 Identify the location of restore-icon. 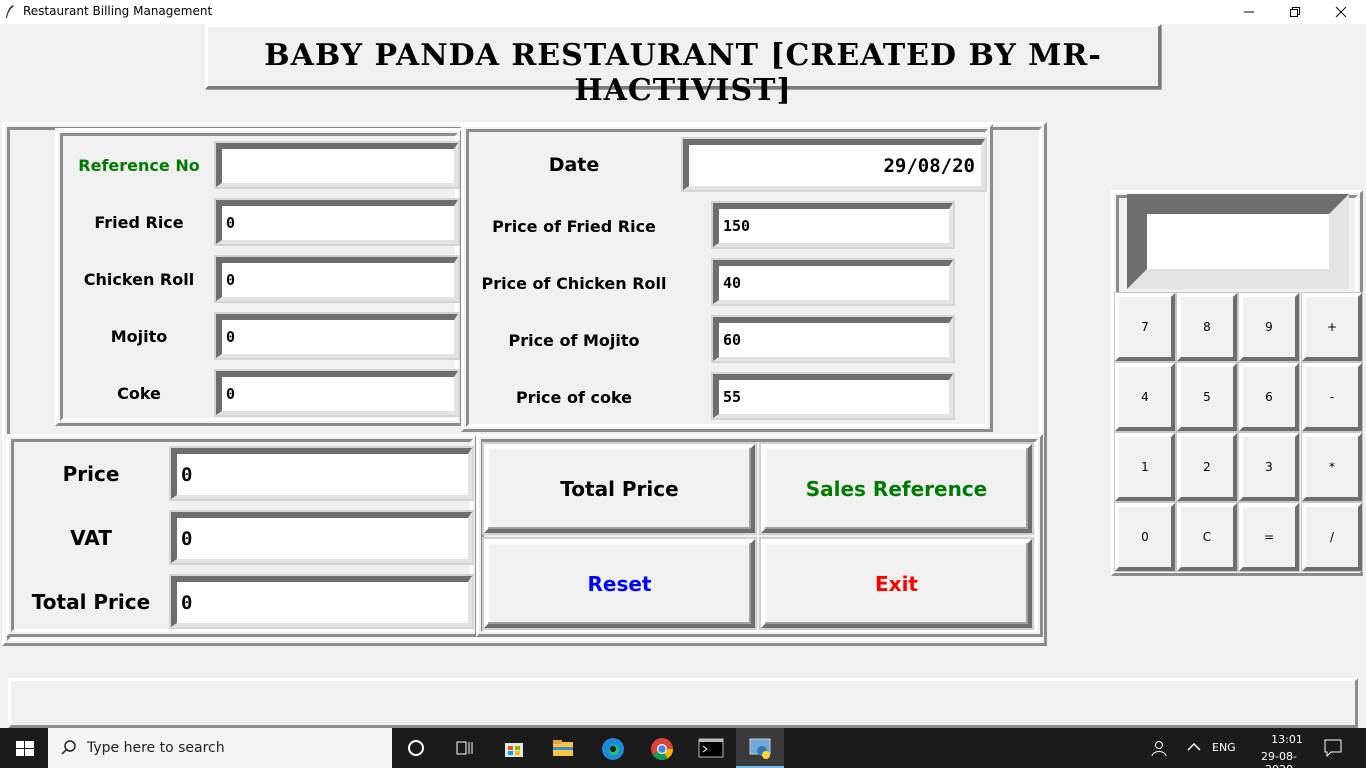
(1295, 12).